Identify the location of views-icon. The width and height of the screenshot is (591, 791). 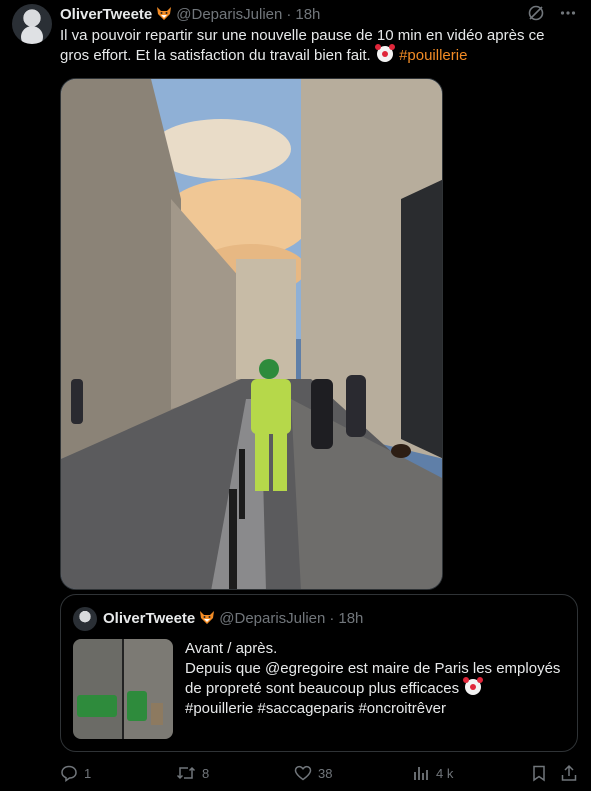
(421, 773).